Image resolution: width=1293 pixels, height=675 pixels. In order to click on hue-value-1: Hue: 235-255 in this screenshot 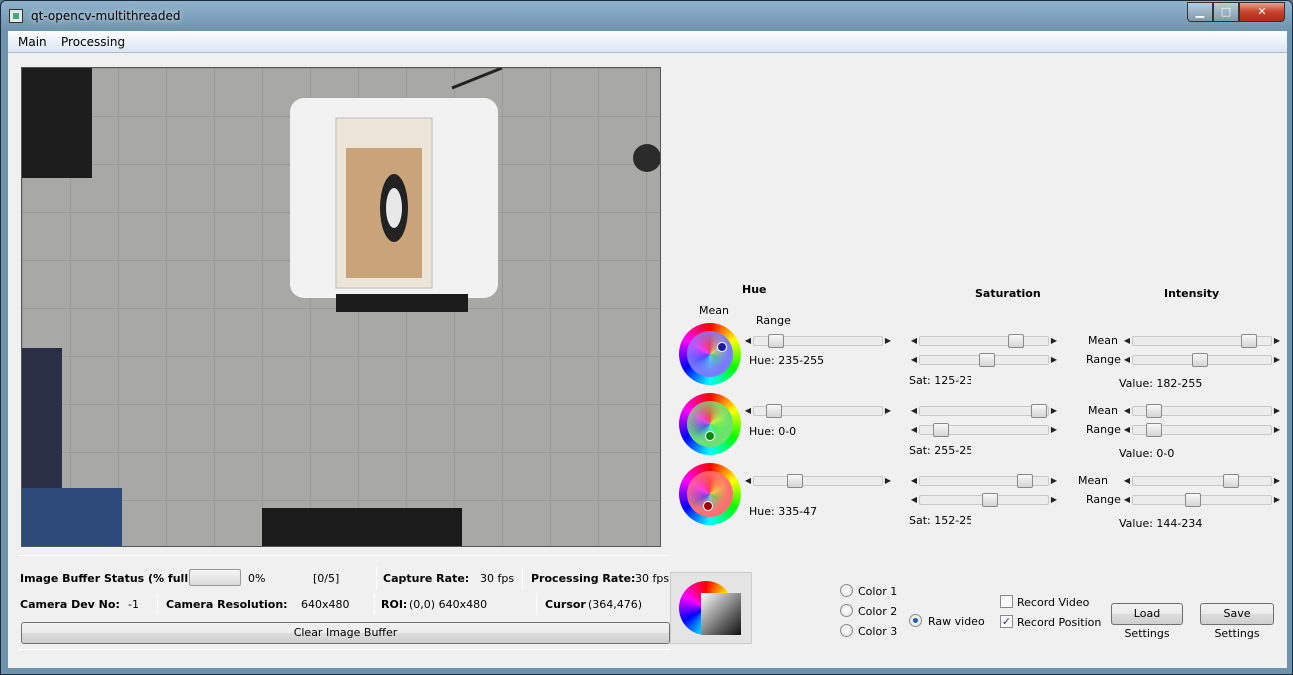, I will do `click(787, 360)`.